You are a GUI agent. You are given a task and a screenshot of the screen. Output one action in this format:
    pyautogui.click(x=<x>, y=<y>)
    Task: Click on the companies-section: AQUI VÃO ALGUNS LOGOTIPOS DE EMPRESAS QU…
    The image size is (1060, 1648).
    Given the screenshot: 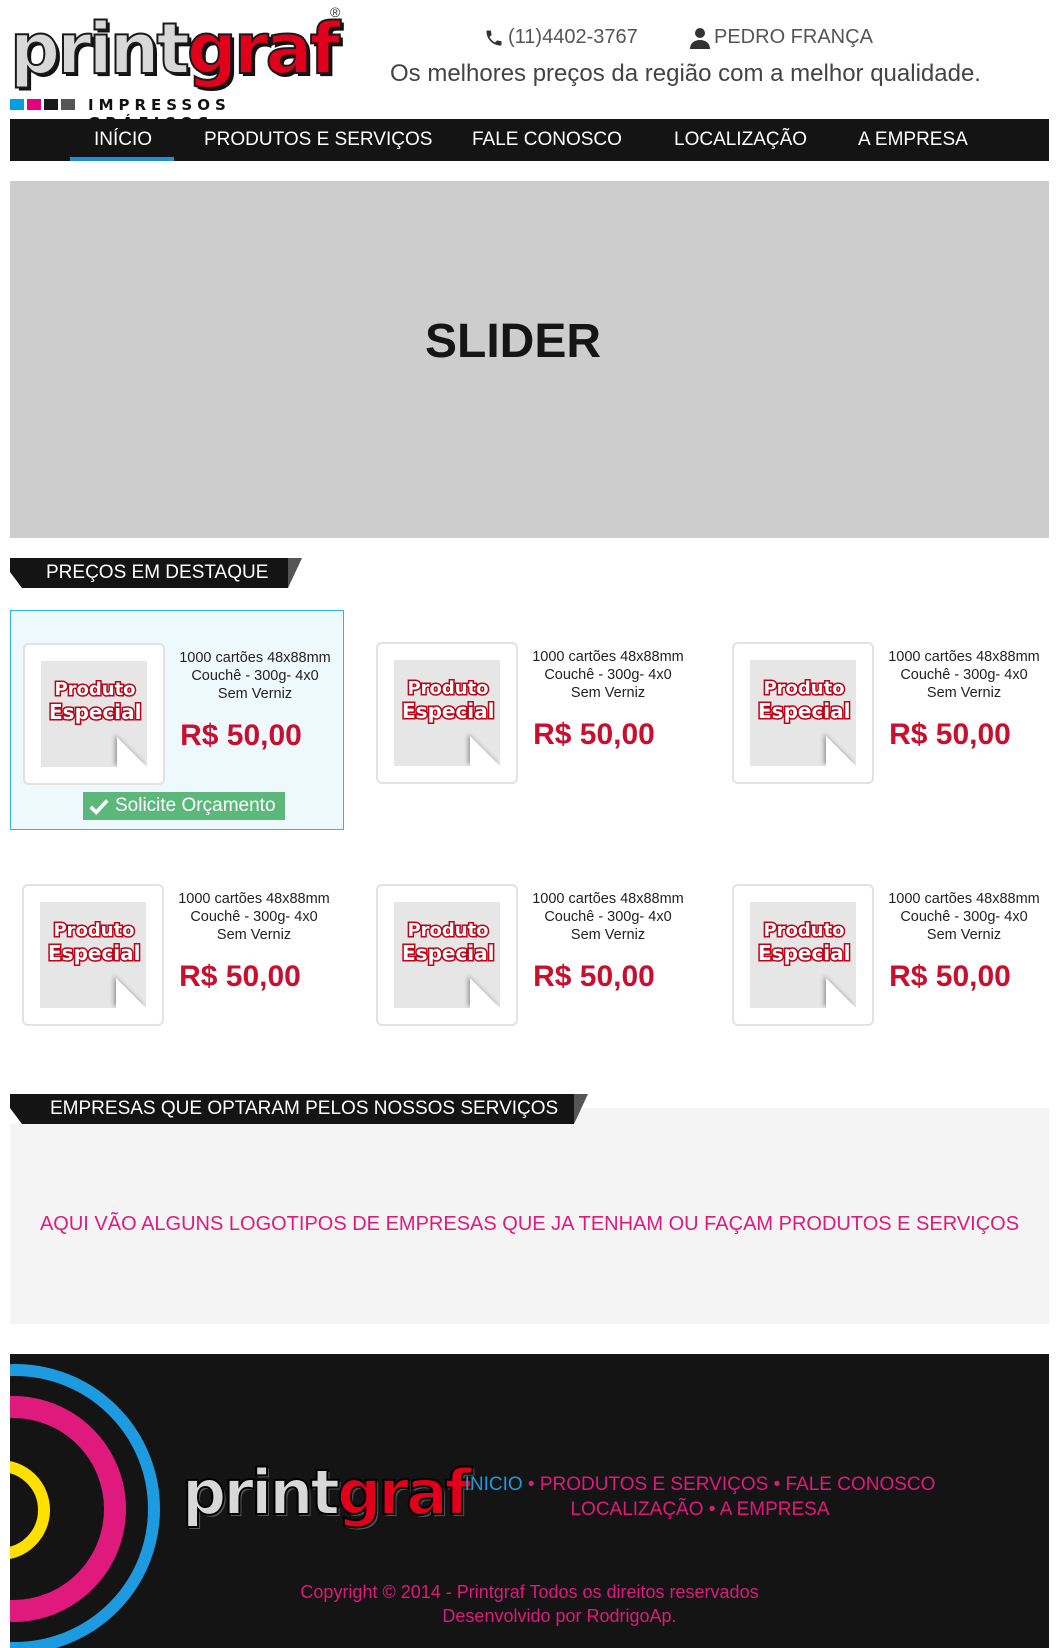 What is the action you would take?
    pyautogui.click(x=529, y=1216)
    